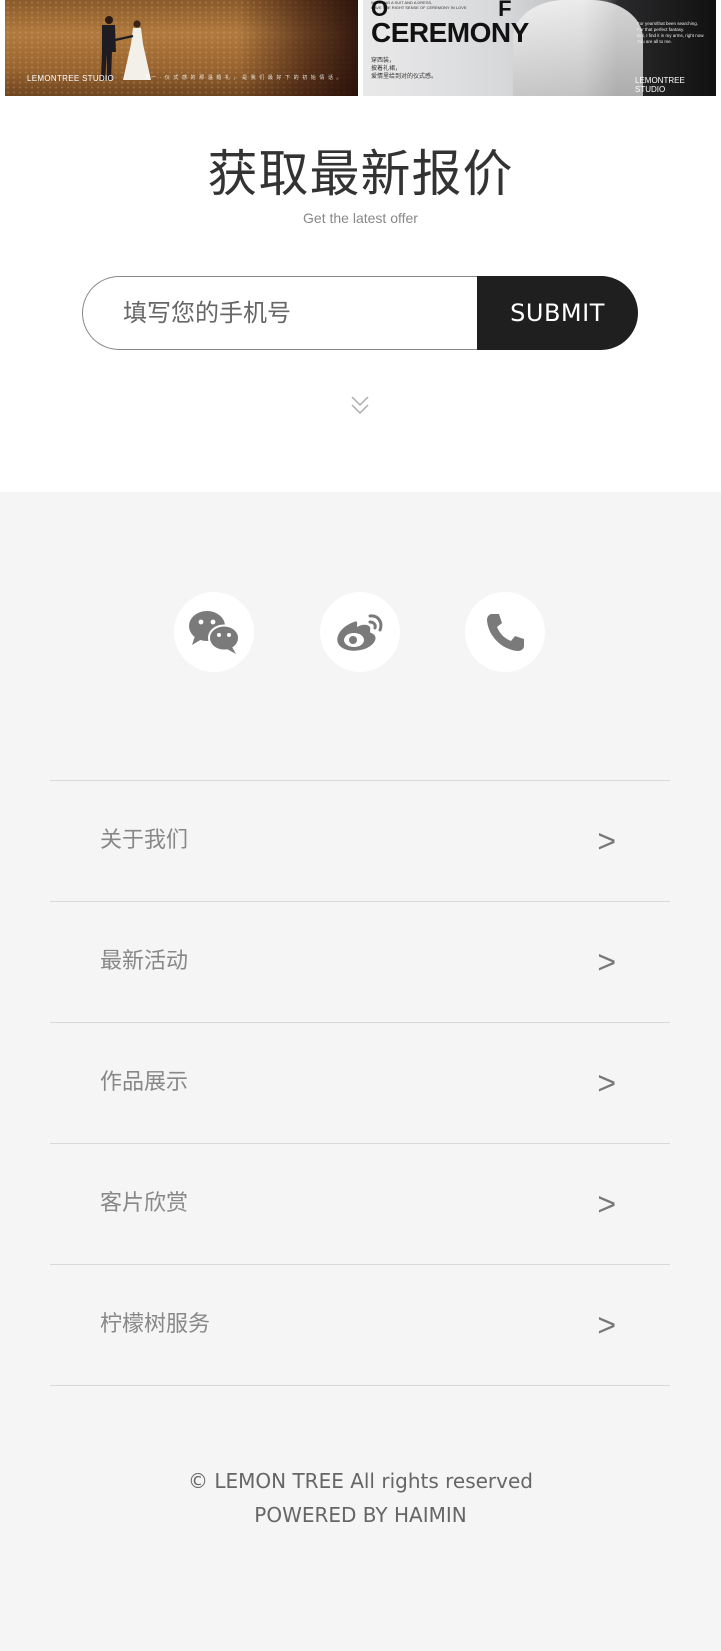 The image size is (721, 1651). I want to click on chinese-caption: 穿西装， 披着礼裙， 爱情里给到对的仪式感。, so click(404, 69).